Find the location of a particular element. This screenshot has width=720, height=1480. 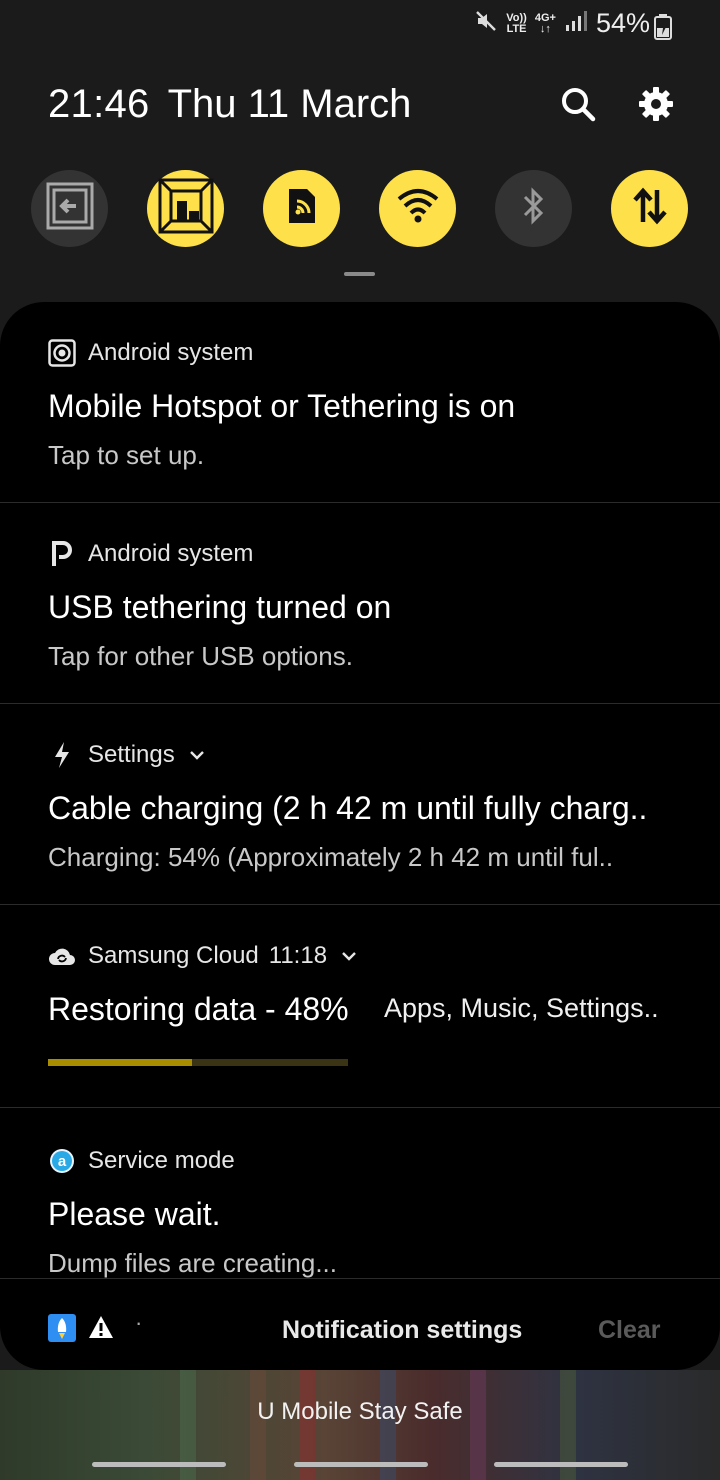

footer-divider is located at coordinates (360, 1278).